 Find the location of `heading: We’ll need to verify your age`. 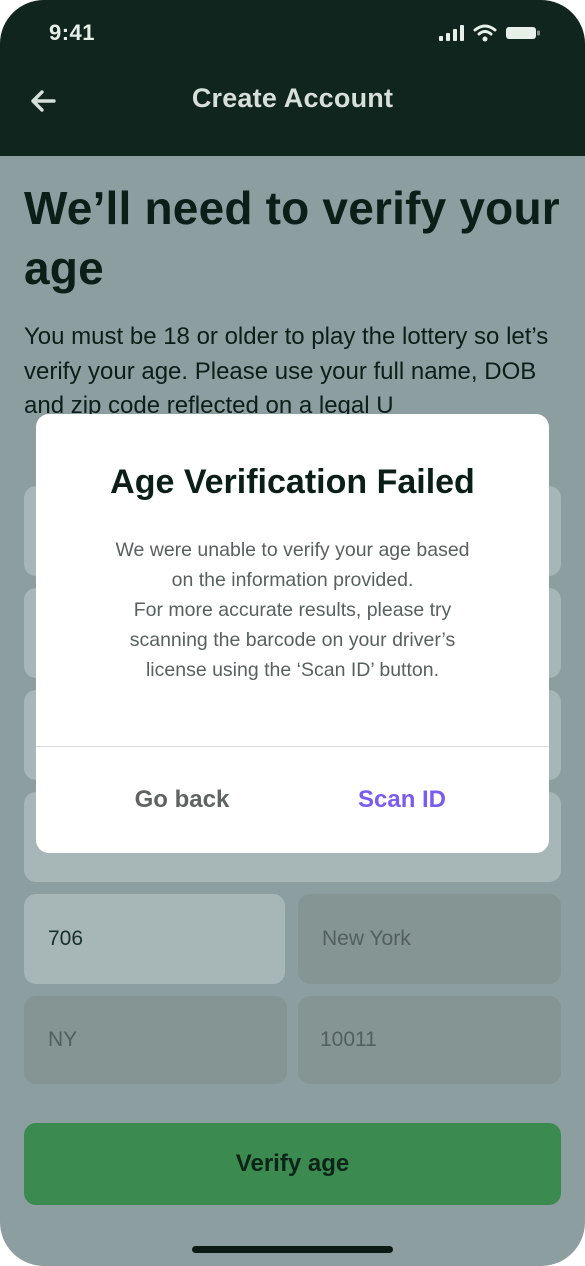

heading: We’ll need to verify your age is located at coordinates (292, 238).